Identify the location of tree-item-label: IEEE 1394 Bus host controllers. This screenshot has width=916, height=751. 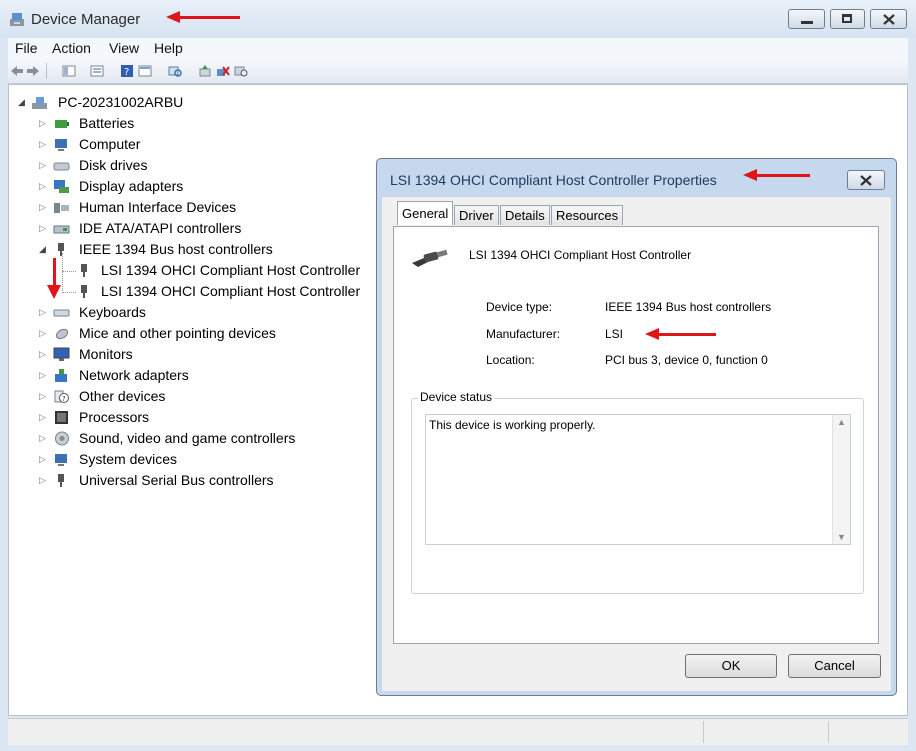
(176, 249).